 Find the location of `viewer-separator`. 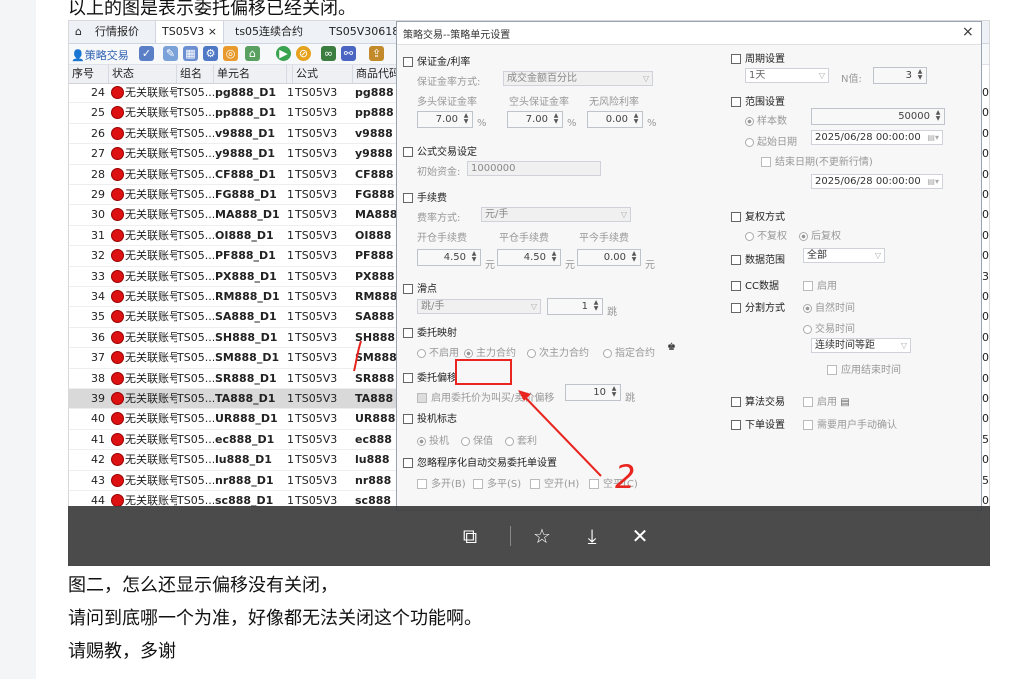

viewer-separator is located at coordinates (510, 536).